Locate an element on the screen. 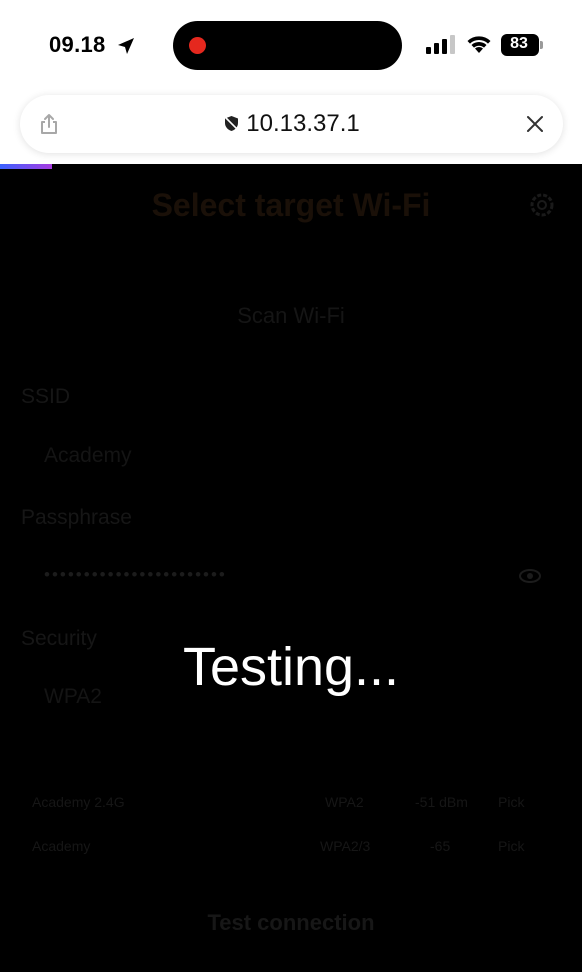 This screenshot has height=972, width=582. network-row: Academy WPA2/3 -65 Pick is located at coordinates (291, 847).